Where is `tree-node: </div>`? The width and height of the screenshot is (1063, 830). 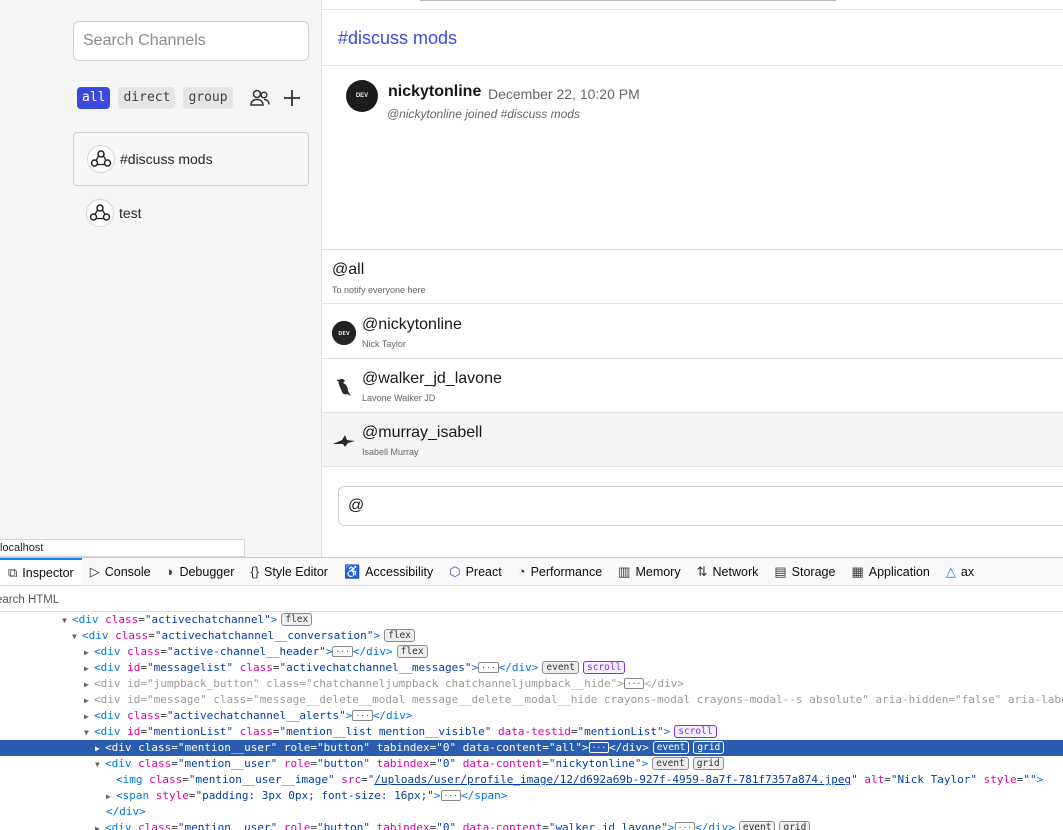 tree-node: </div> is located at coordinates (531, 812).